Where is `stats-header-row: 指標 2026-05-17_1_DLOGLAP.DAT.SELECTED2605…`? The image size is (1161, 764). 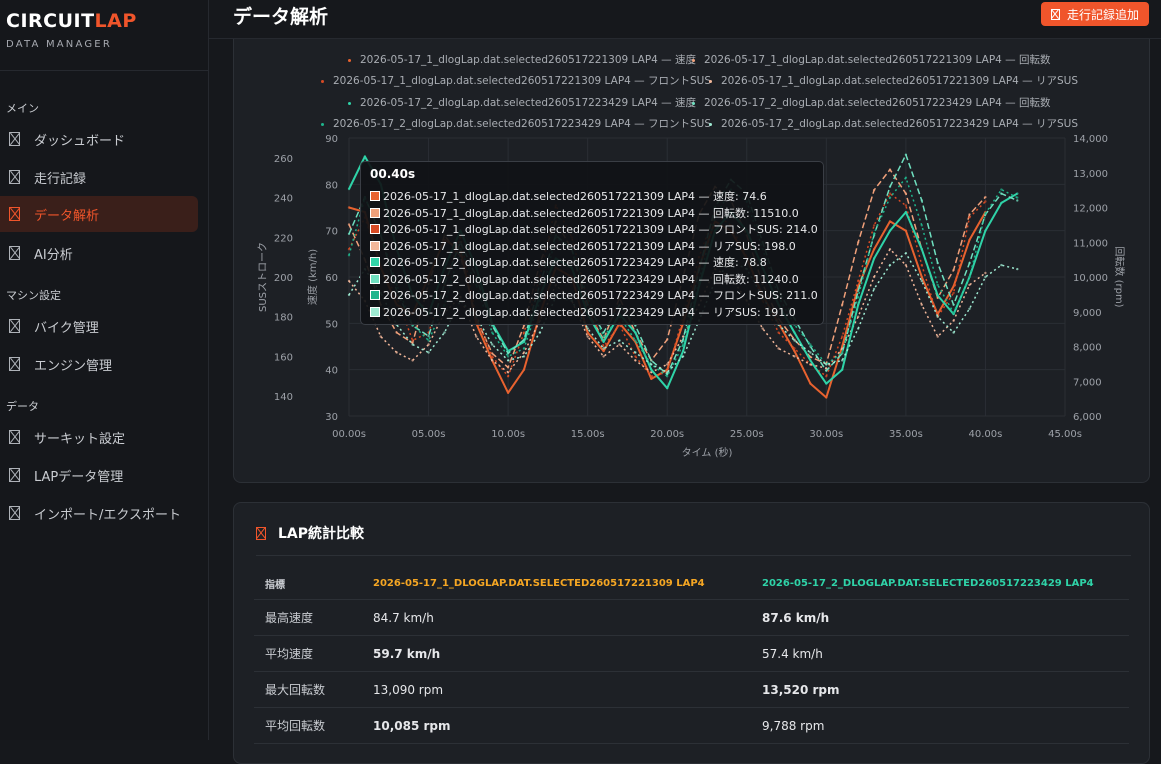
stats-header-row: 指標 2026-05-17_1_DLOGLAP.DAT.SELECTED2605… is located at coordinates (691, 583).